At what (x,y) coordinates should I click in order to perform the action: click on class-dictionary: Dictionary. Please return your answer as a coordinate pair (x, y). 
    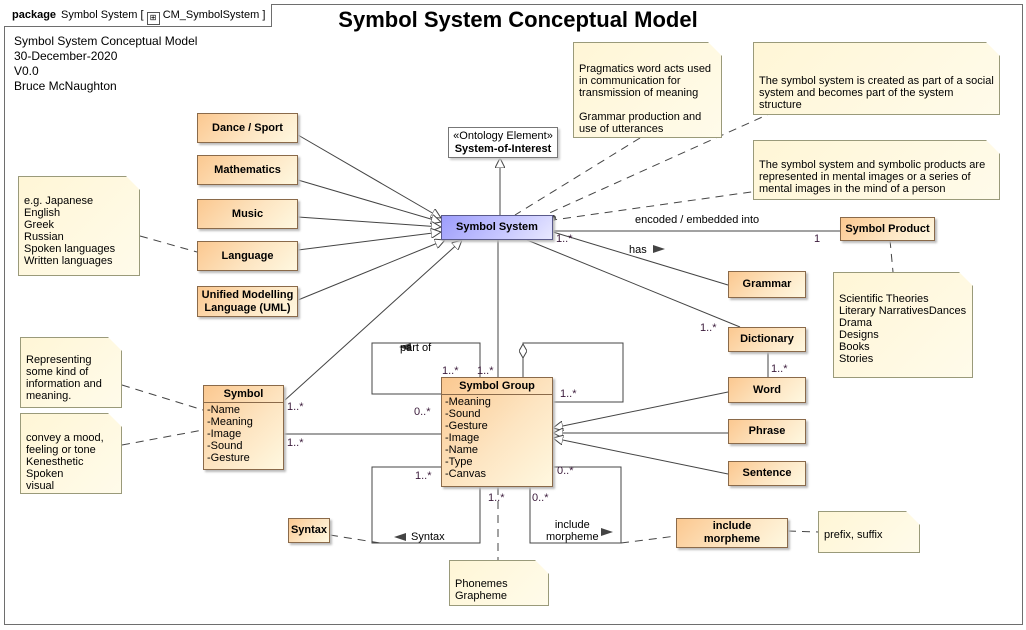
    Looking at the image, I should click on (767, 339).